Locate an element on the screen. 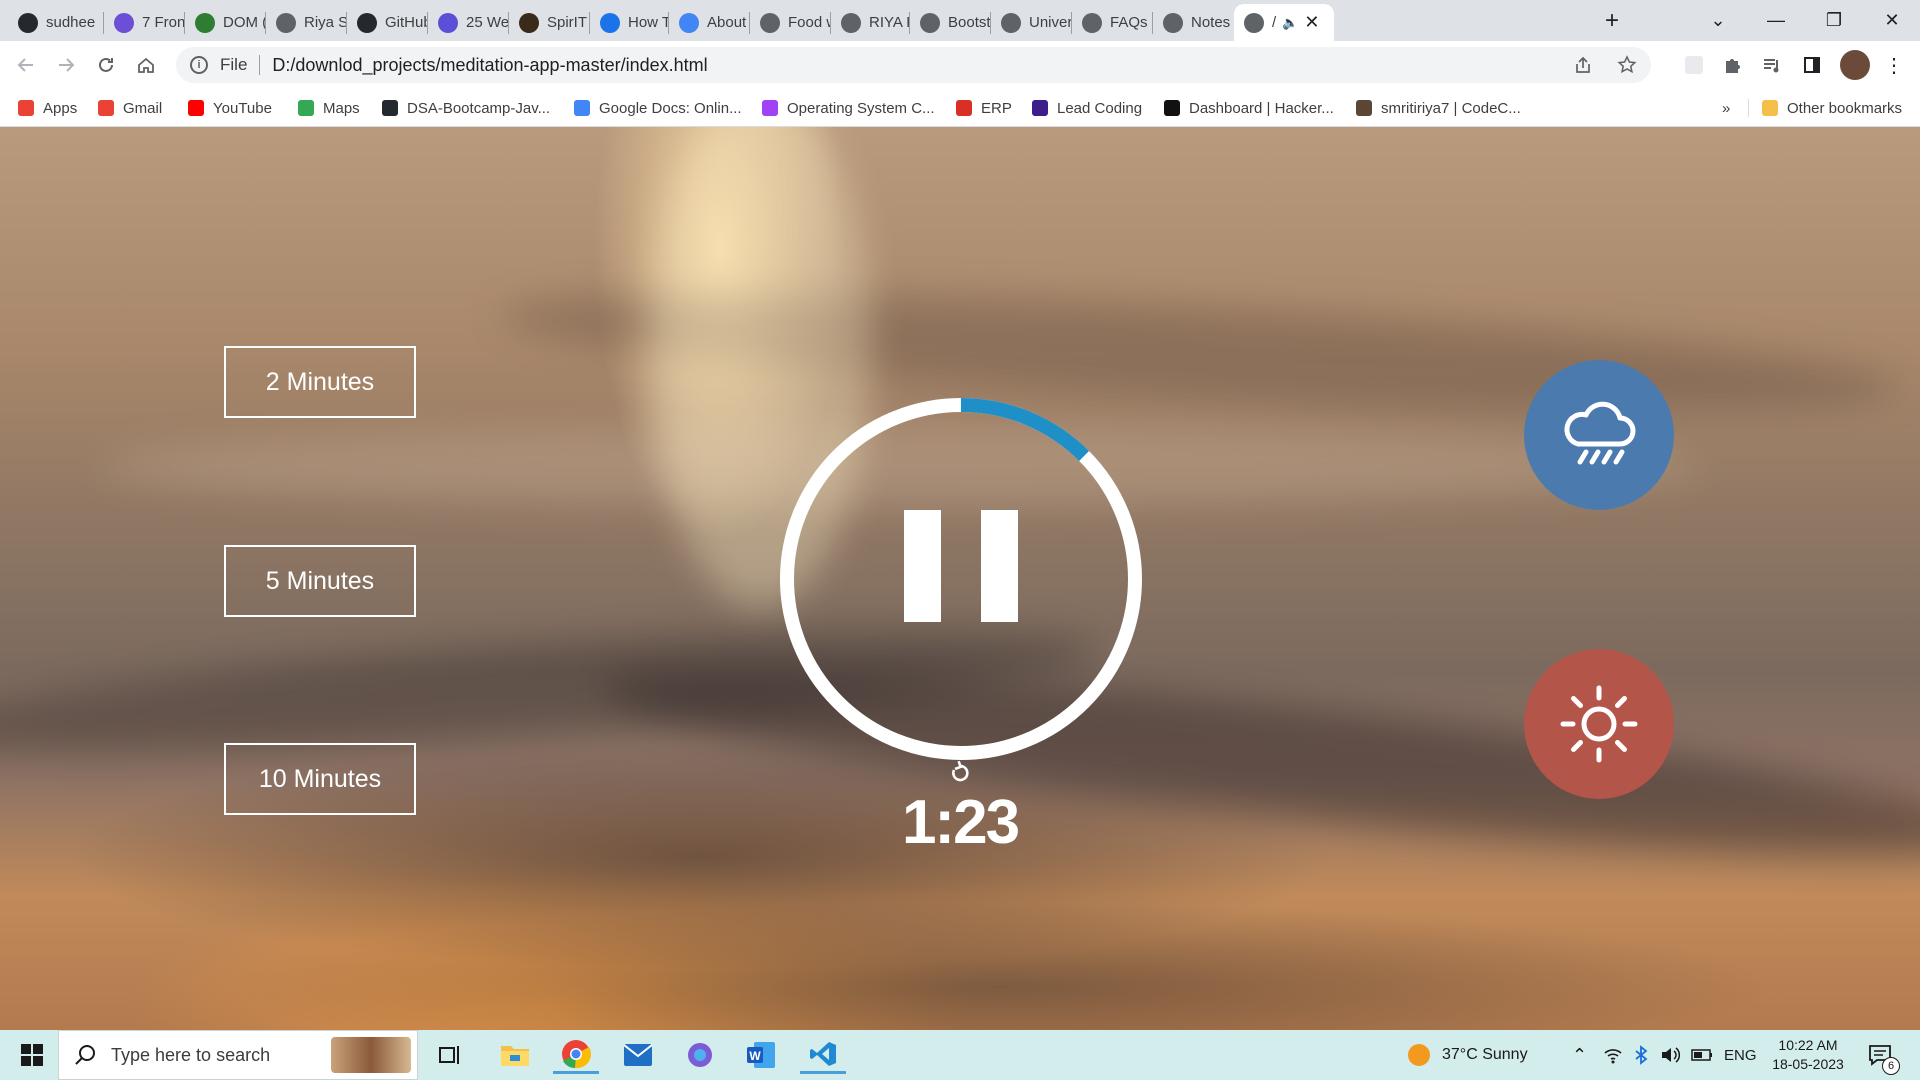  side-panel-icon is located at coordinates (1812, 65).